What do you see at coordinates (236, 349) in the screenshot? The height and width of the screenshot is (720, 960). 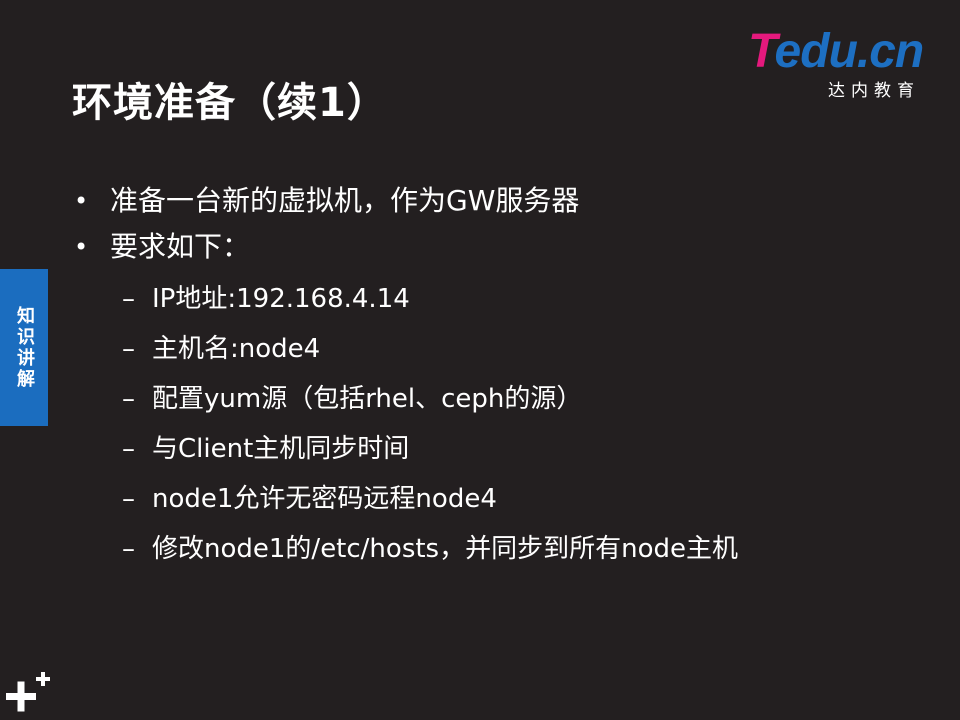 I see `sub-bullet-text: 主机名:node4` at bounding box center [236, 349].